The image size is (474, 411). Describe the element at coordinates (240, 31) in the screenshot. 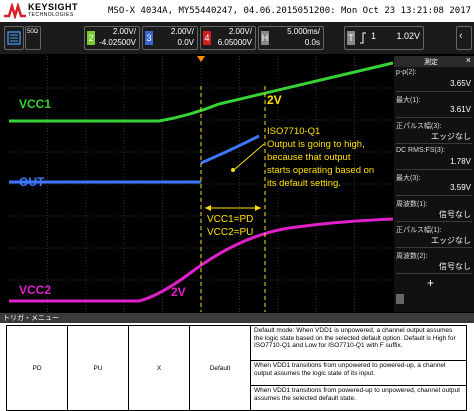

I see `ch4-scale: 2.00V/` at that location.